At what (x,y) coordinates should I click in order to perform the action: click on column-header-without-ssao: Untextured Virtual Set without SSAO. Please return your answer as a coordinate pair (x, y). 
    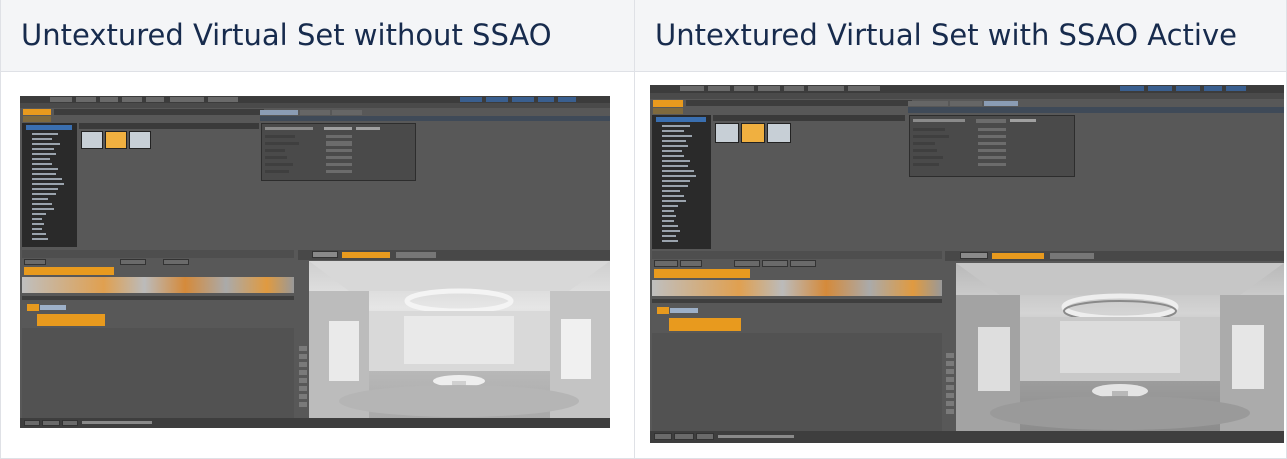
    Looking at the image, I should click on (317, 36).